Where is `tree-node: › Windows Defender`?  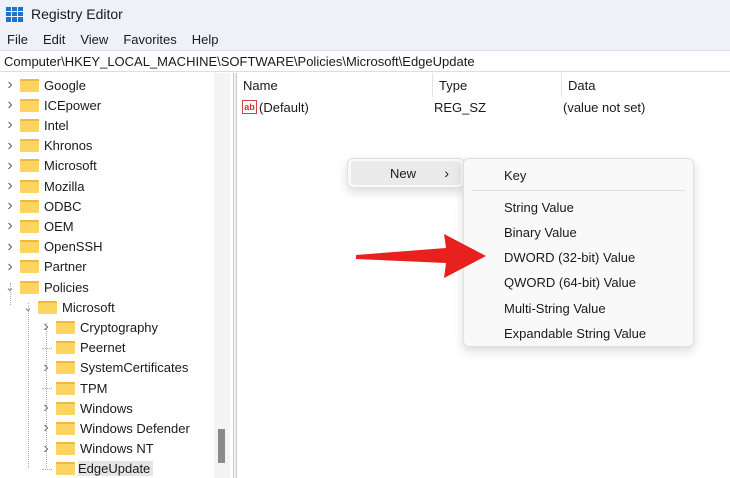 tree-node: › Windows Defender is located at coordinates (115, 428).